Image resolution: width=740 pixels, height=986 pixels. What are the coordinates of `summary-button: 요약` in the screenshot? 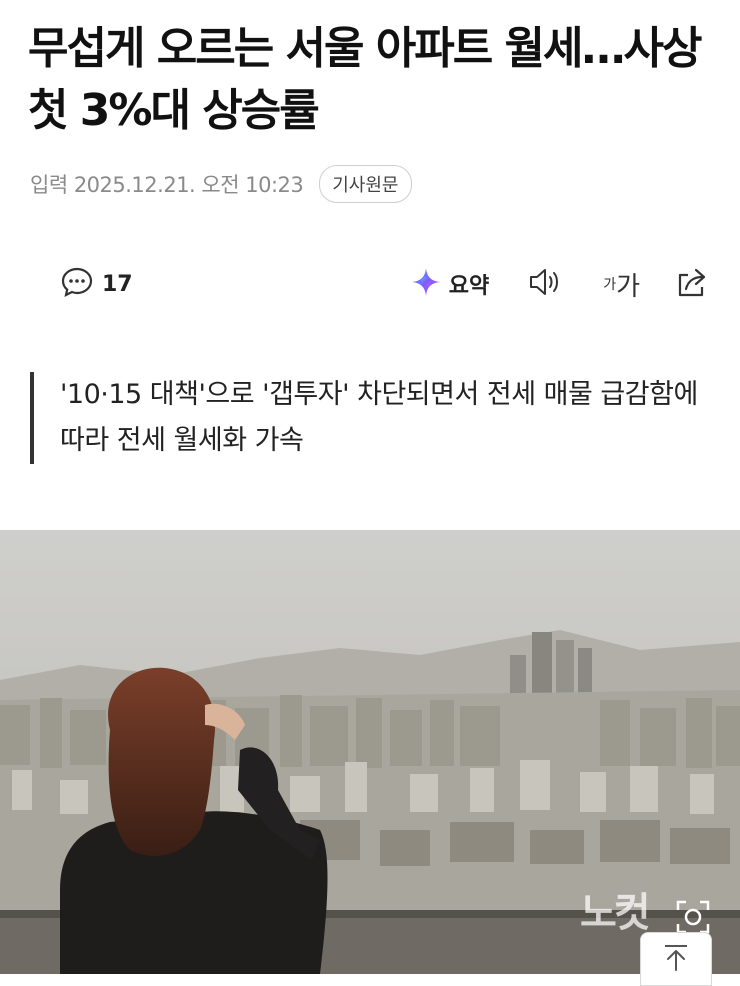 It's located at (449, 284).